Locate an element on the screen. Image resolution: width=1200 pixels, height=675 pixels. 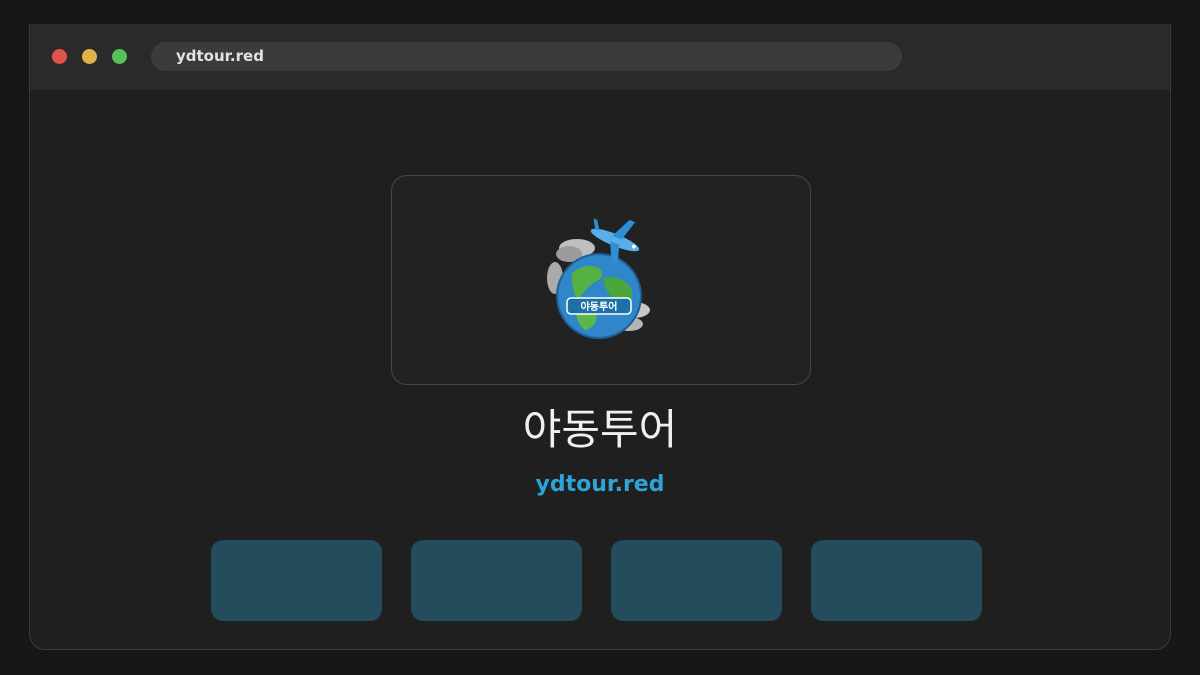
minimize-window-button is located at coordinates (89, 56).